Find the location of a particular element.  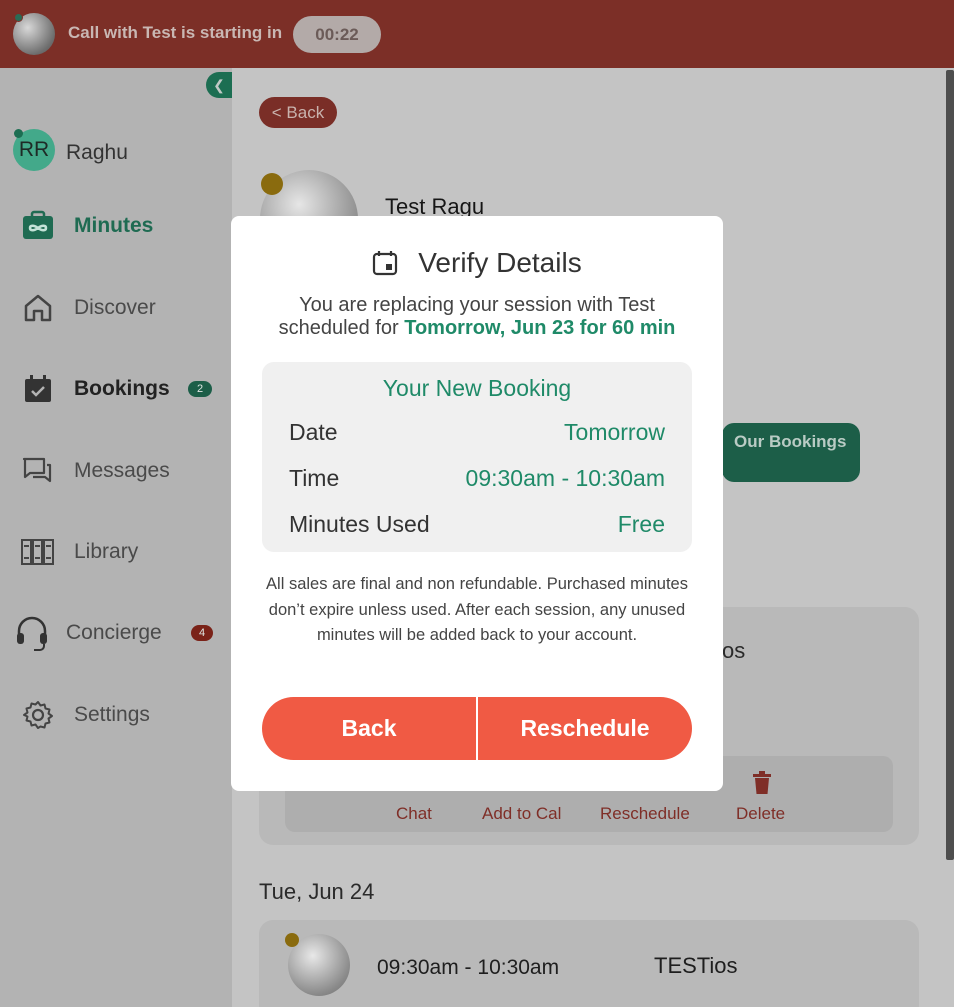

sidebar-item-discover: Discover is located at coordinates (116, 308).